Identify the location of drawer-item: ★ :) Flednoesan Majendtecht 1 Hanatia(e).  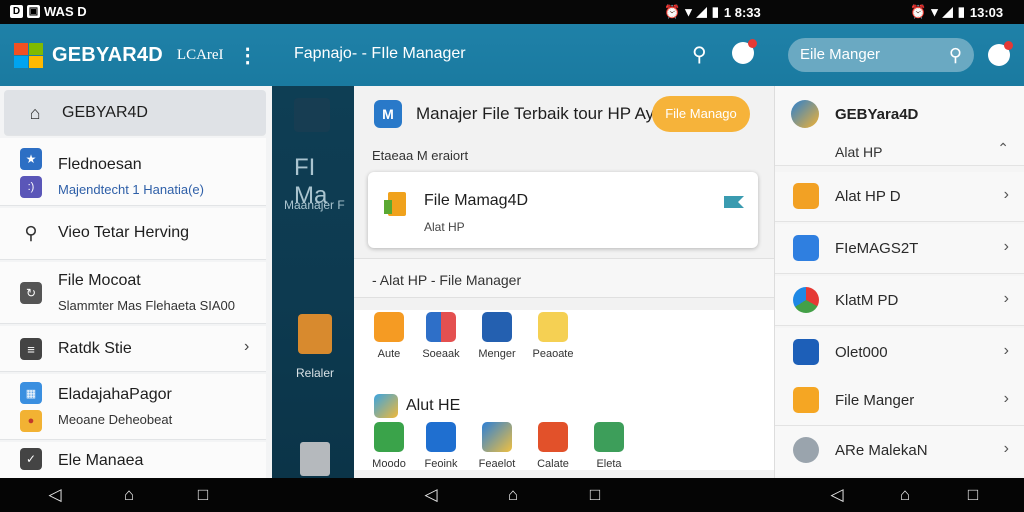
(133, 172).